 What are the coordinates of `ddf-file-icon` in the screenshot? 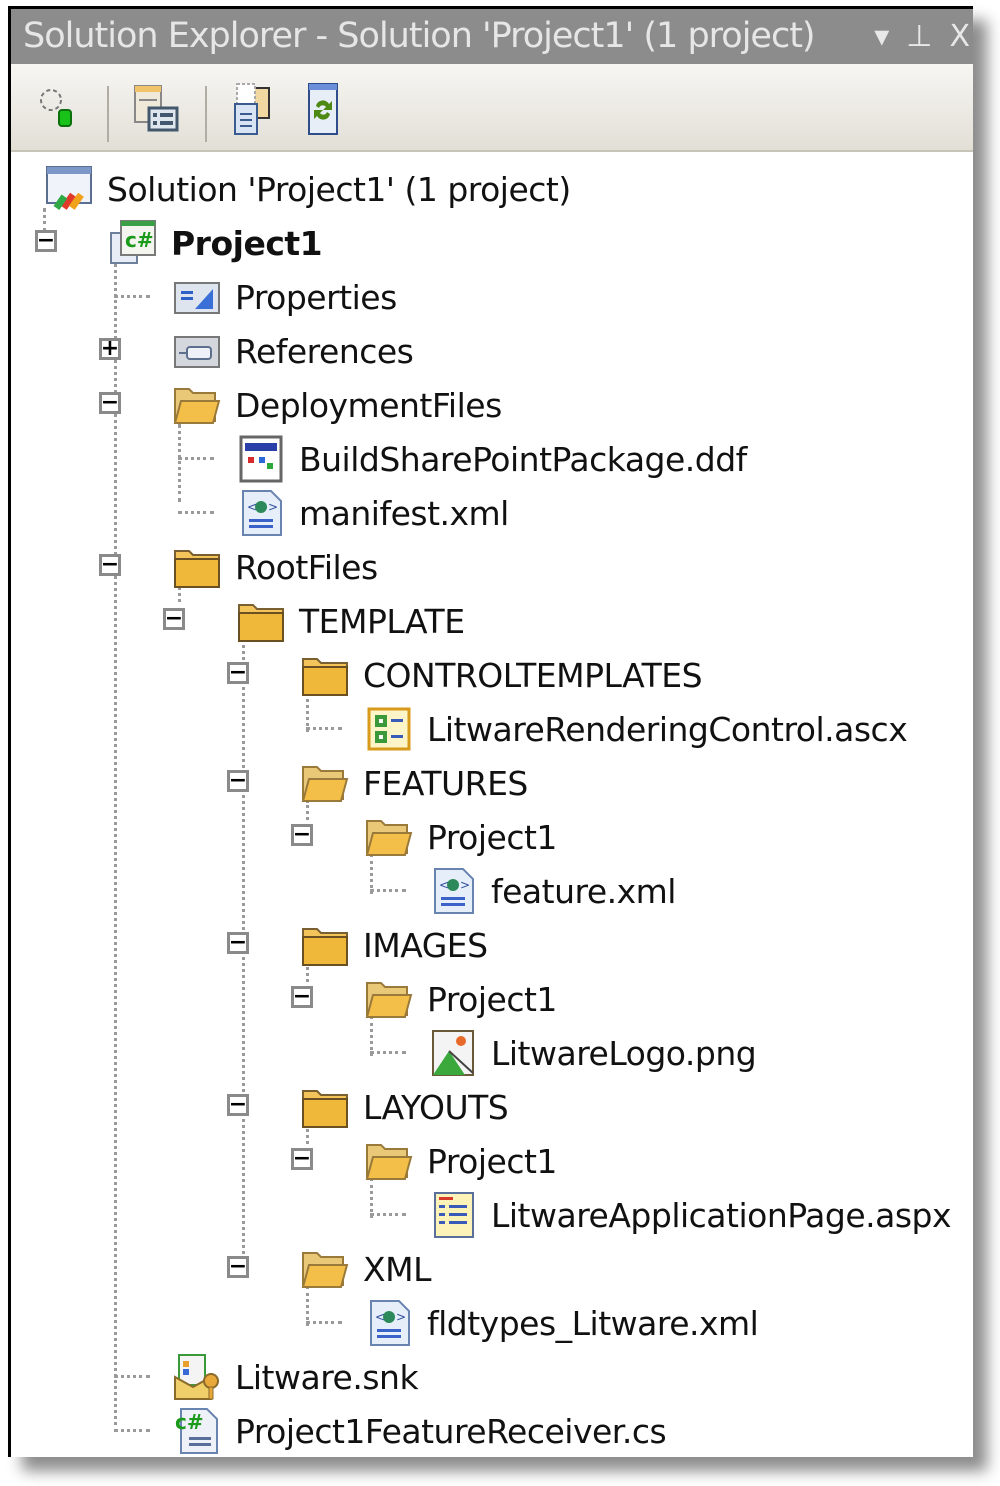 It's located at (261, 459).